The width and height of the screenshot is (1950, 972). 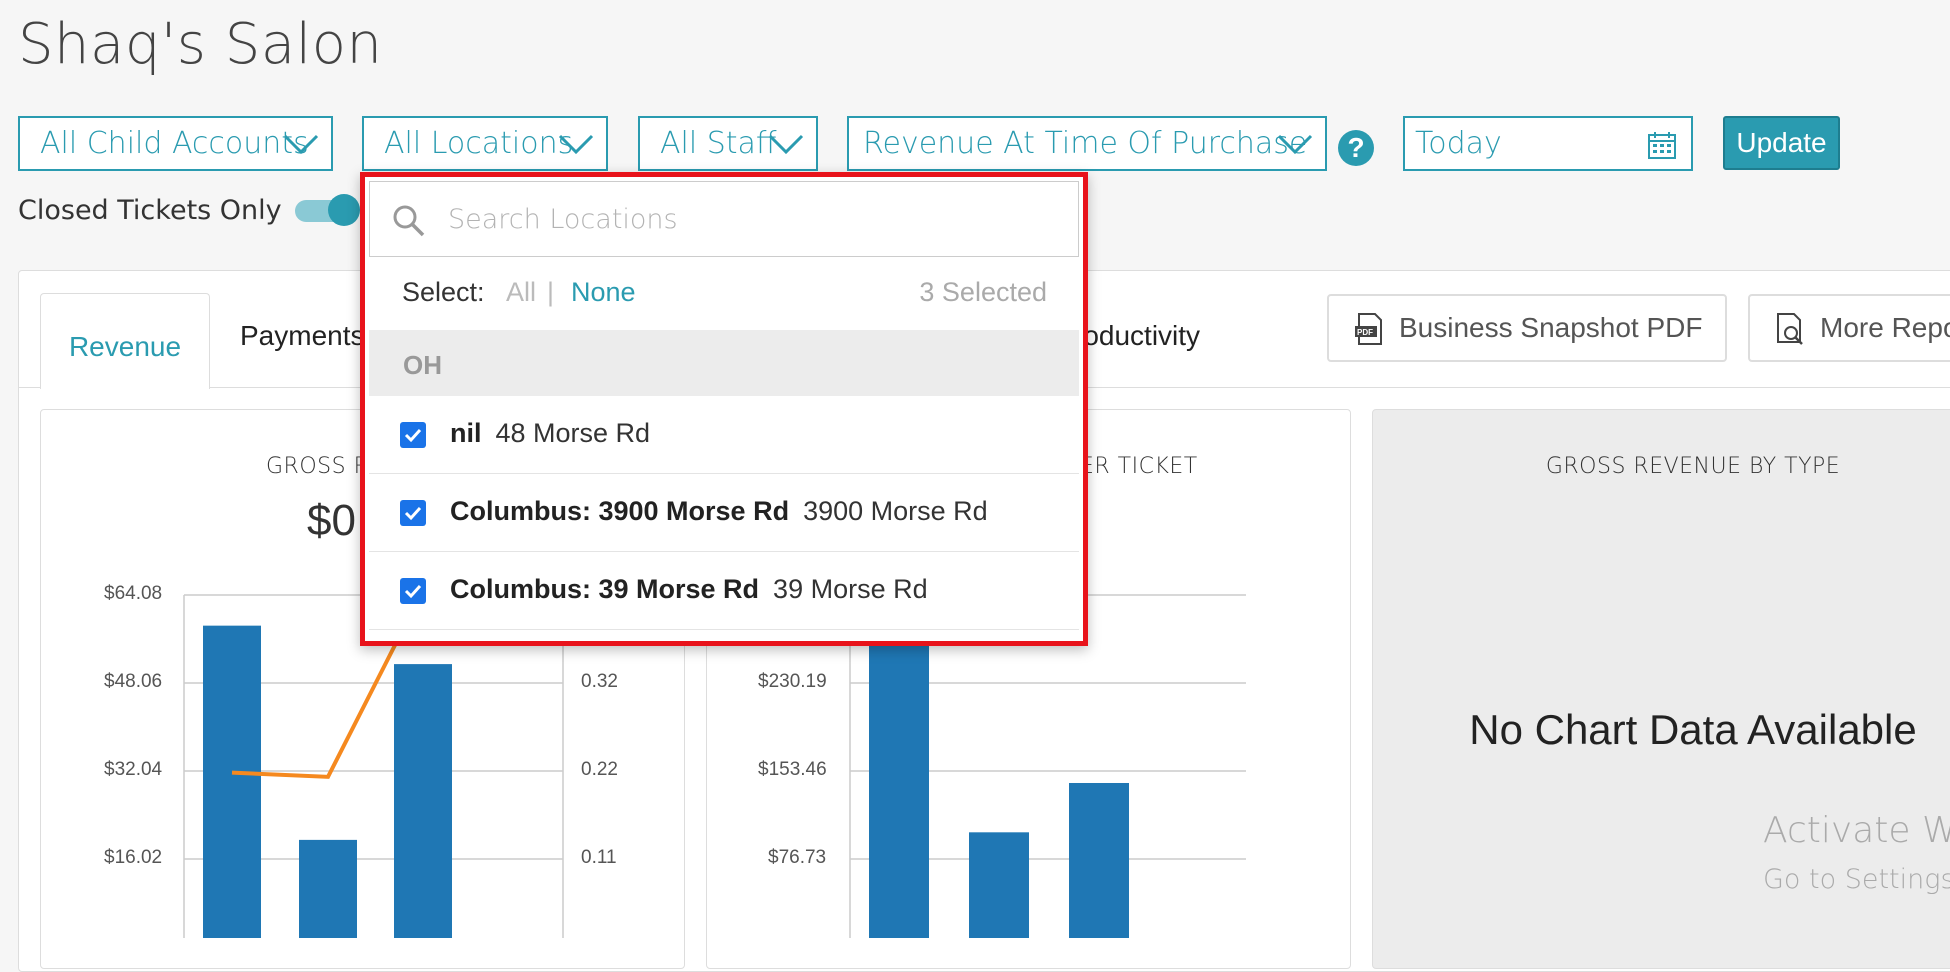 I want to click on location-item: Columbus: 39 Morse Rd 39 Morse Rd, so click(x=724, y=591).